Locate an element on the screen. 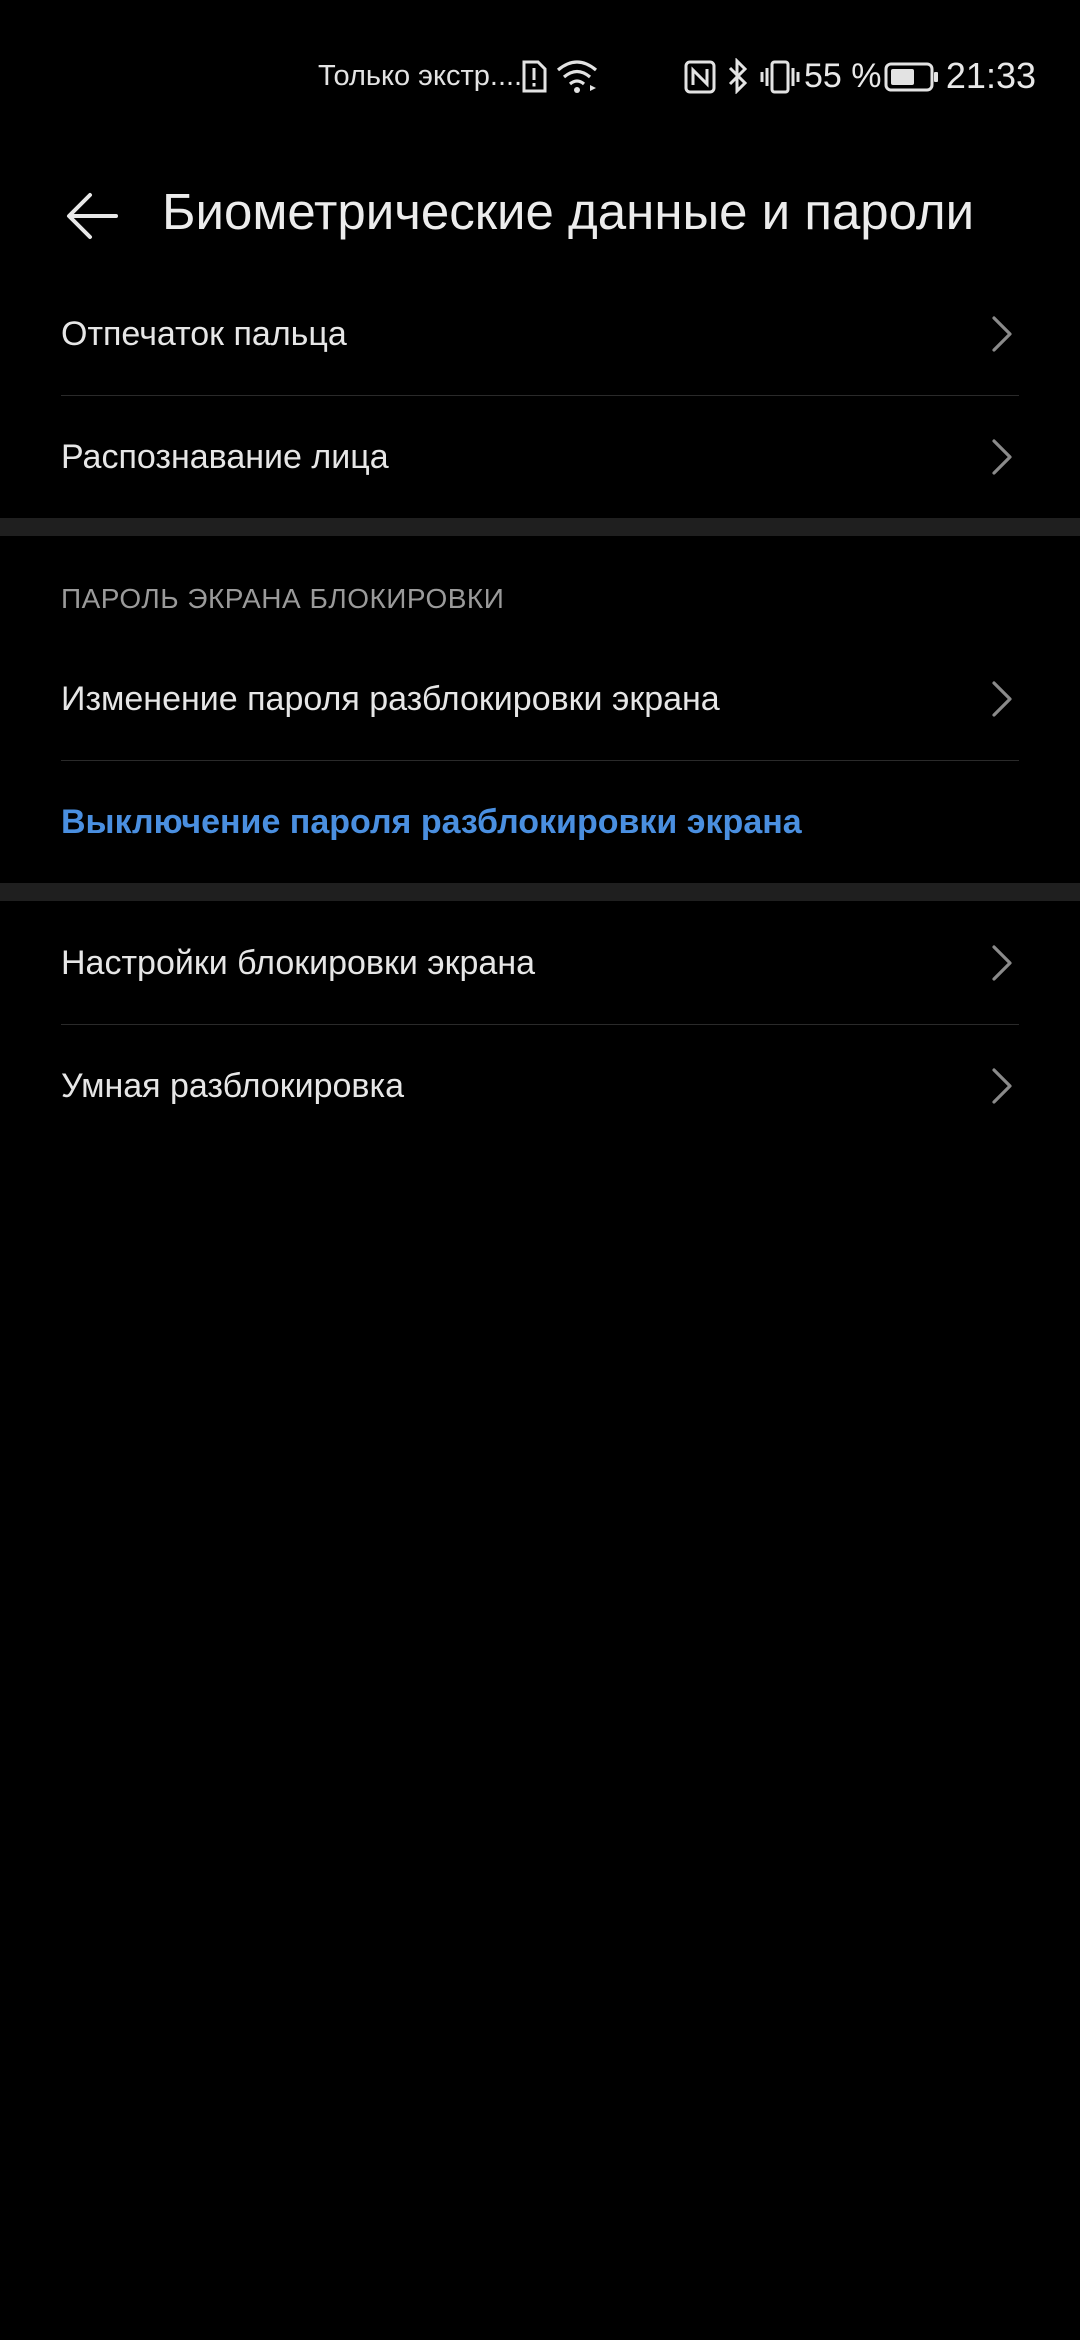 This screenshot has width=1080, height=2340. lock-screen-settings-item: Настройки блокировки экрана is located at coordinates (540, 963).